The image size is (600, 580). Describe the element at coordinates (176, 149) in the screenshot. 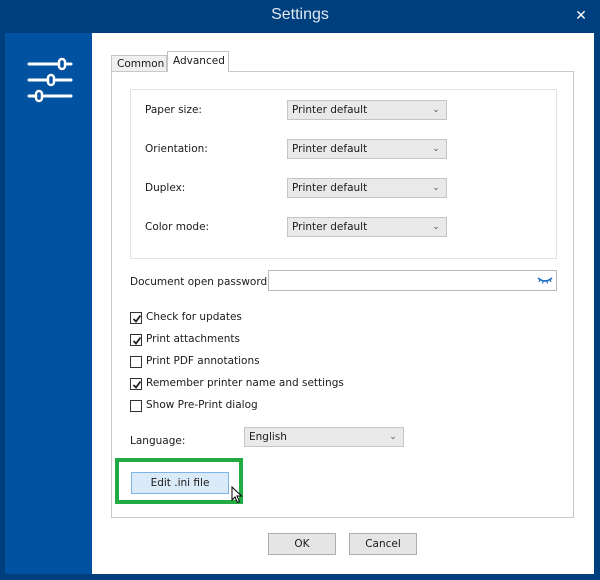

I see `orientation-label: Orientation:` at that location.